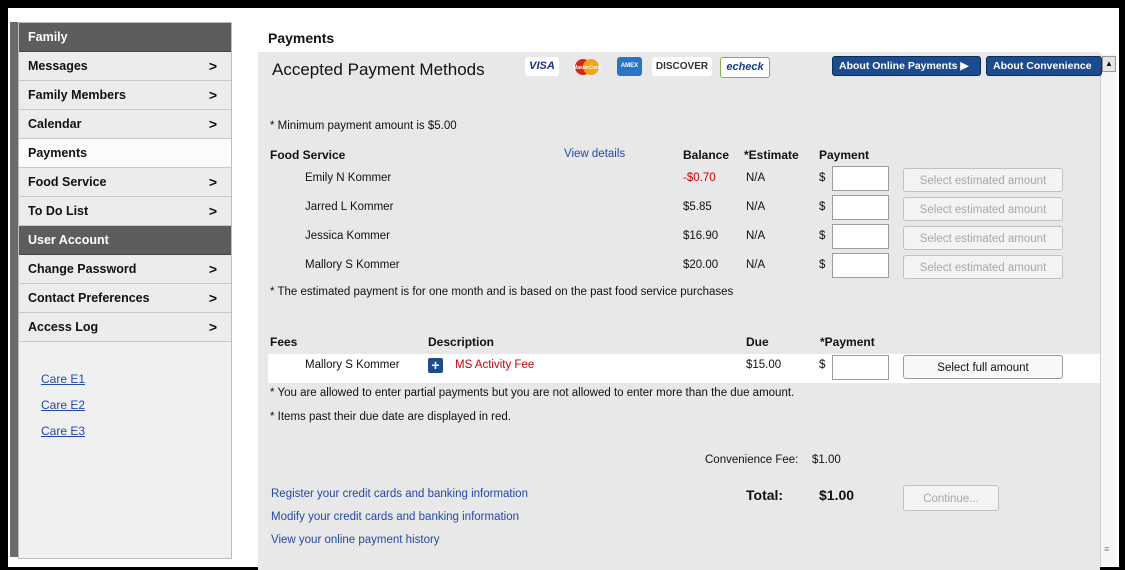 The width and height of the screenshot is (1125, 570). I want to click on sidebar-item-calendar: Calendar >, so click(125, 124).